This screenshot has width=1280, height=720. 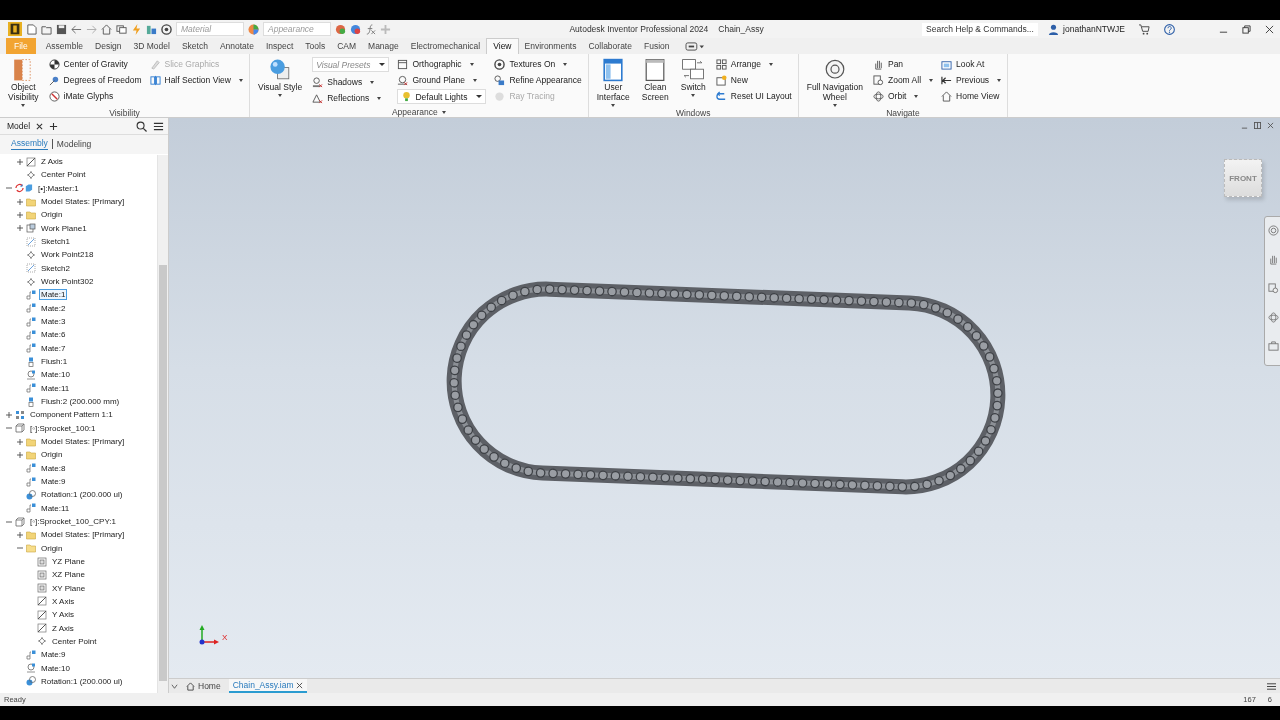 What do you see at coordinates (54, 362) in the screenshot?
I see `tree-item: Flush:1` at bounding box center [54, 362].